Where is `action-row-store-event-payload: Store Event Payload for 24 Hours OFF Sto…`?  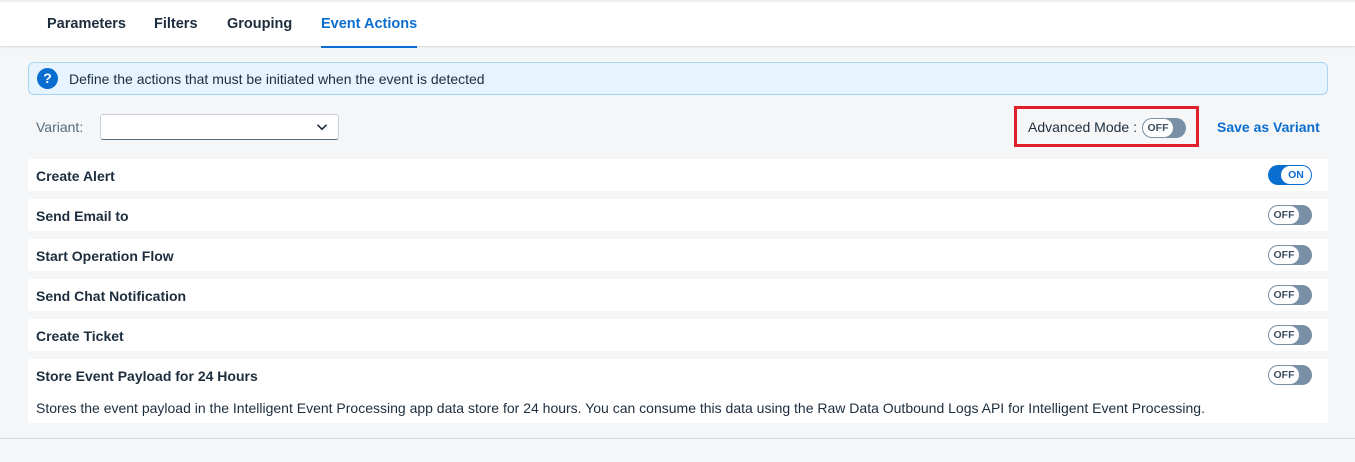 action-row-store-event-payload: Store Event Payload for 24 Hours OFF Sto… is located at coordinates (678, 391).